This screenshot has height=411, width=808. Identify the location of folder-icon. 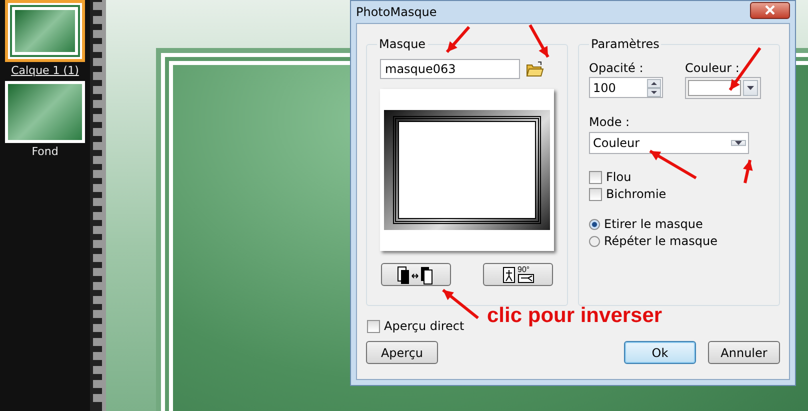
(535, 69).